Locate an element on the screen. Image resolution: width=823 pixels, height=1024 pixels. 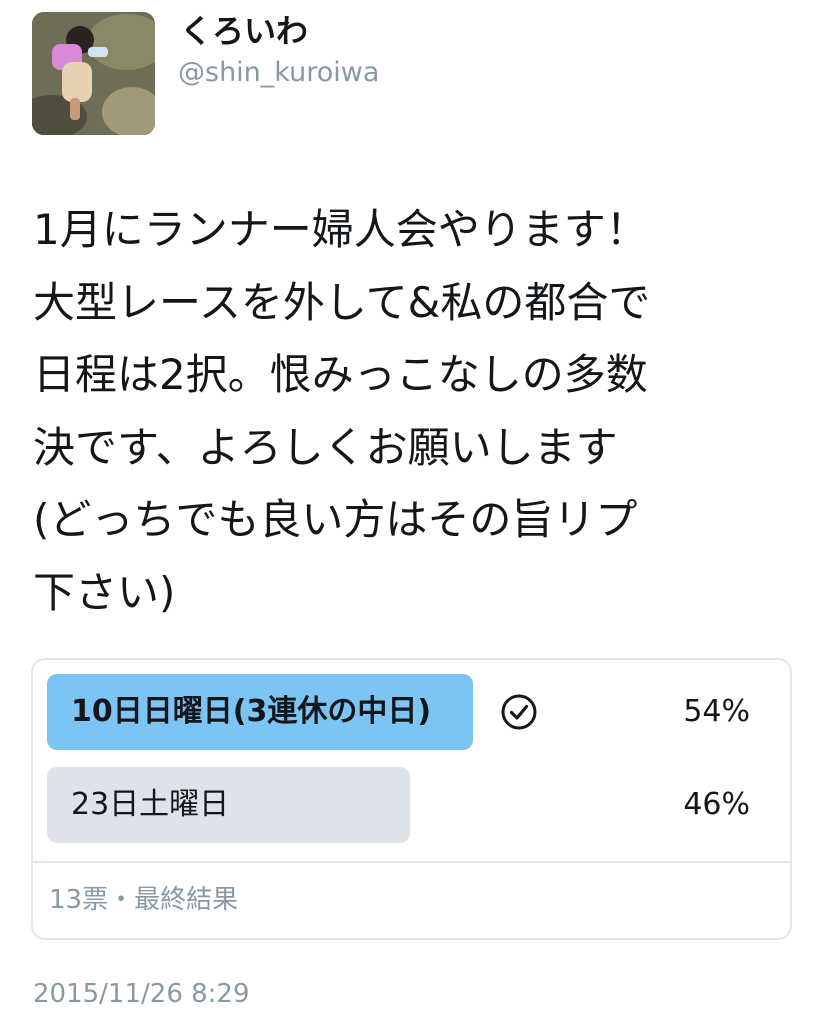
poll-option-label: 23日土曜日 is located at coordinates (150, 804).